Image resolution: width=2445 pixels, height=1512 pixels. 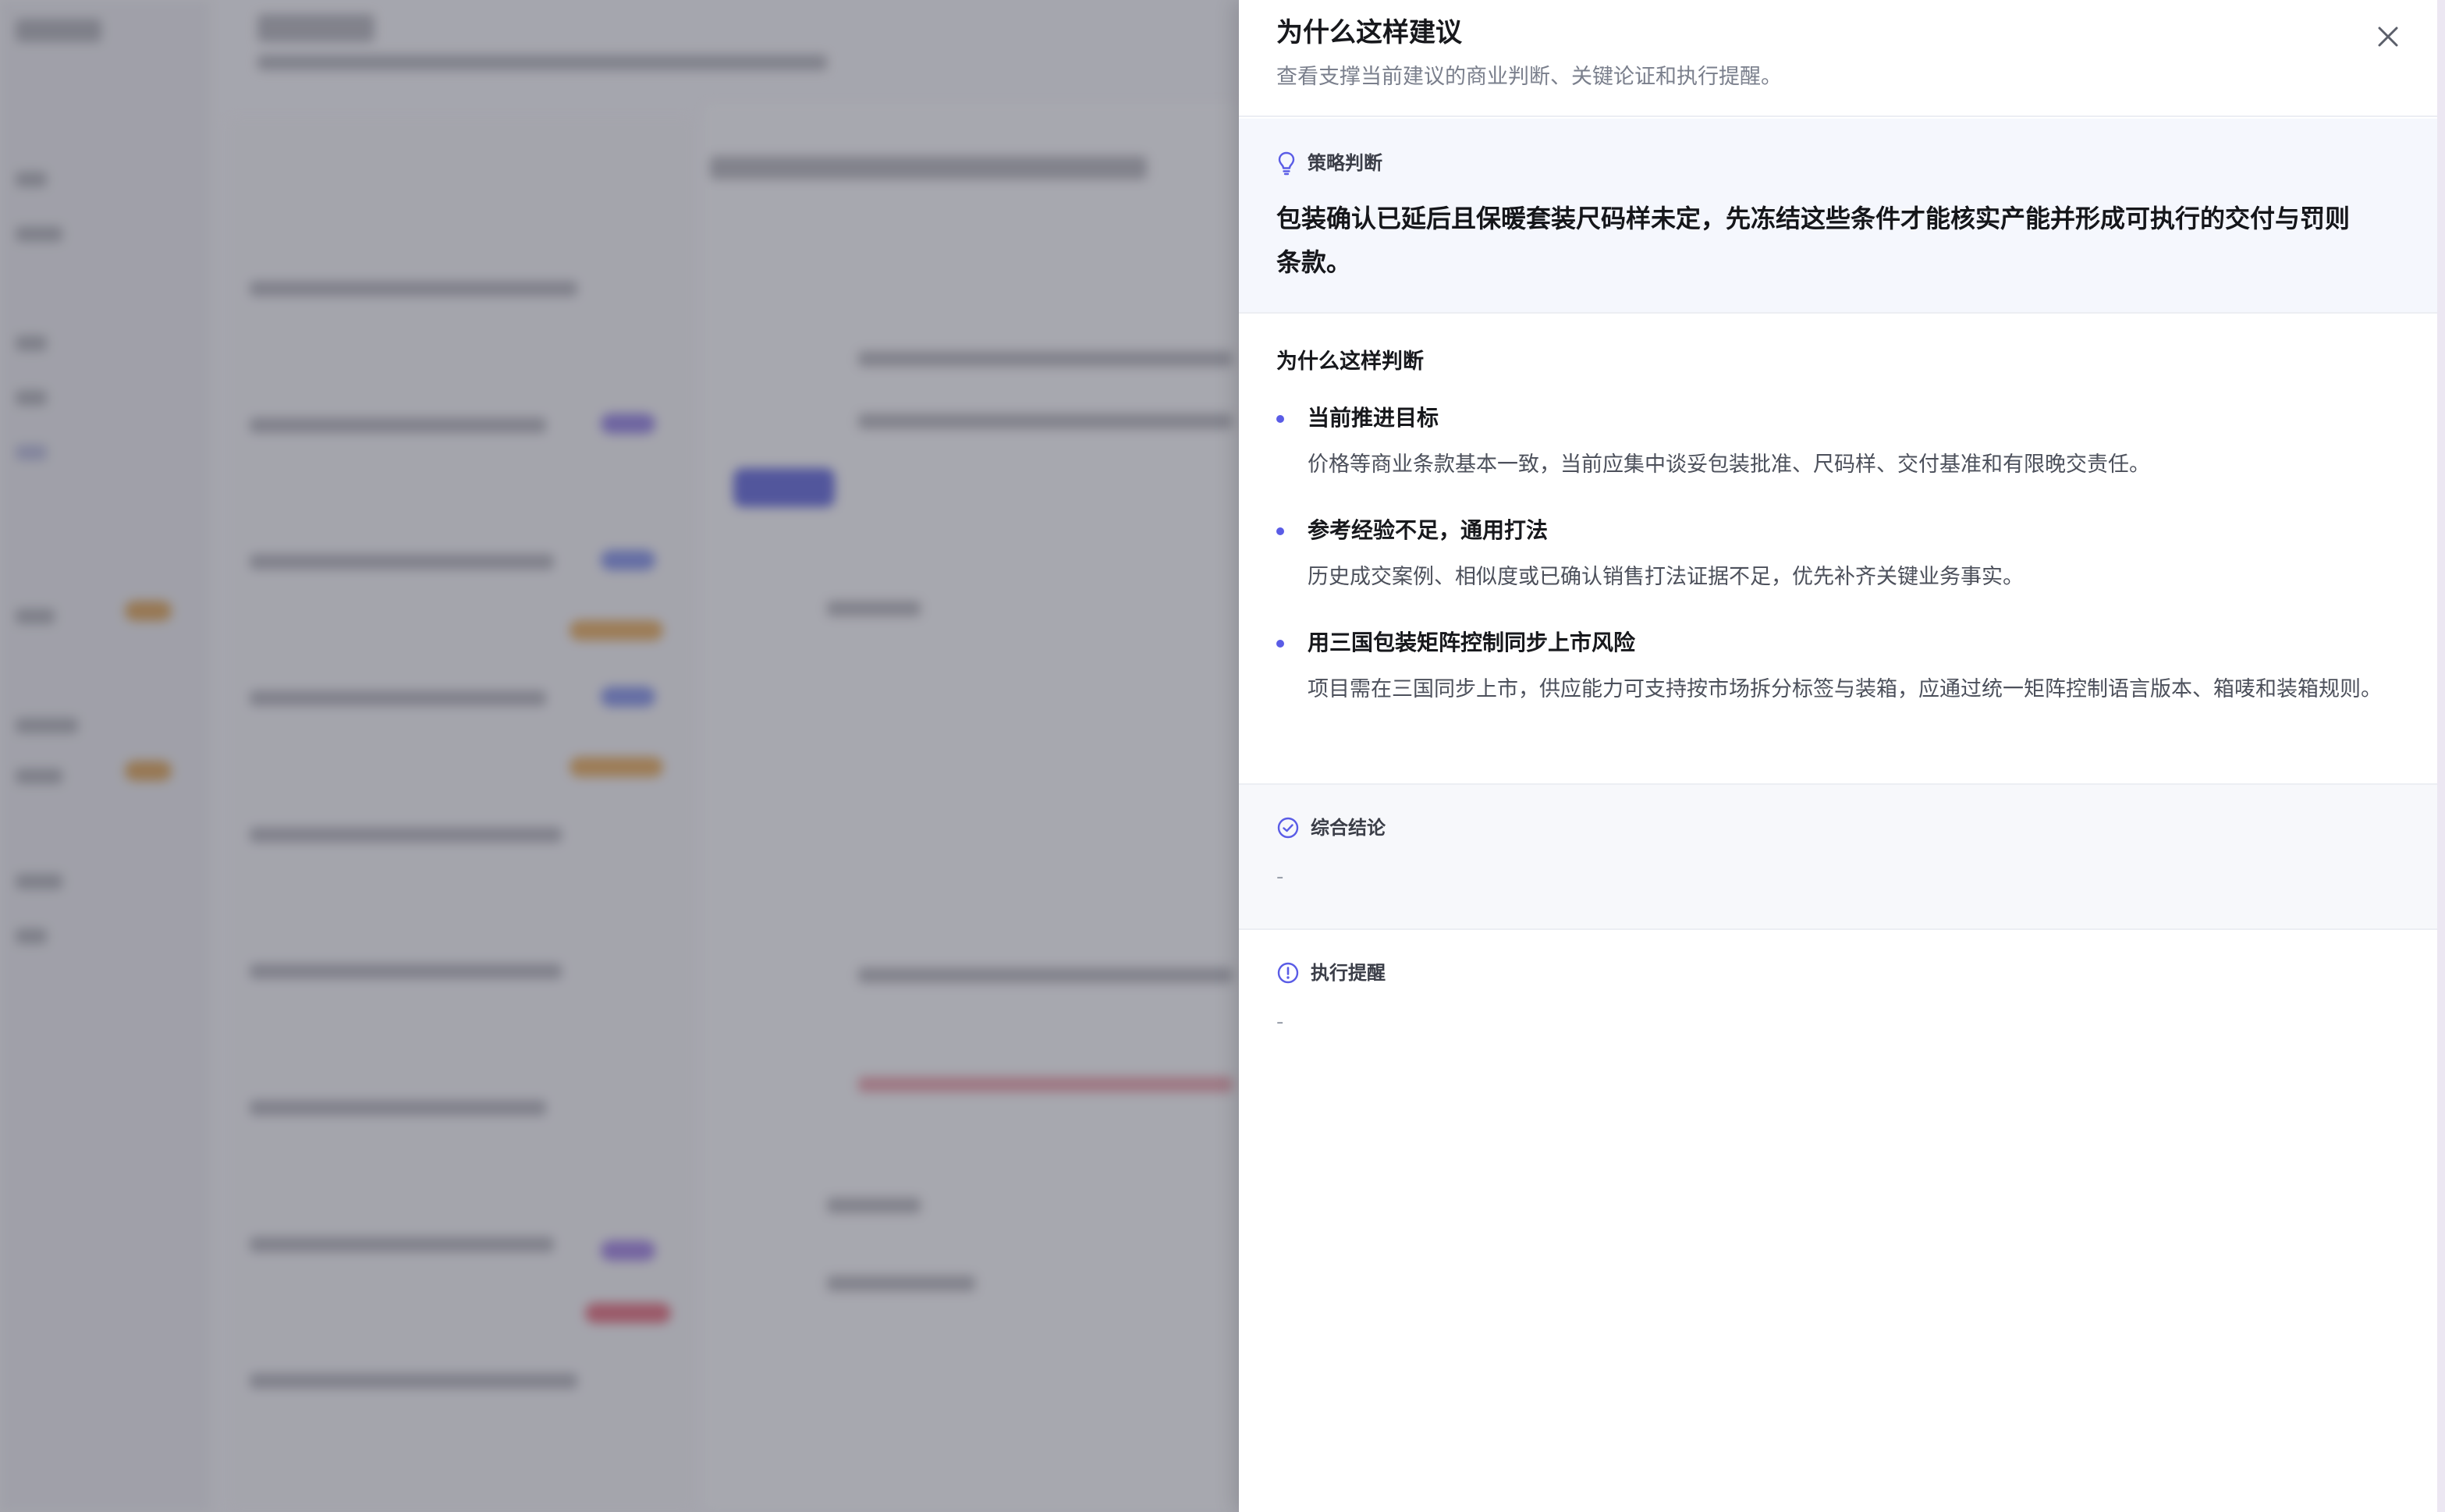 I want to click on close-icon, so click(x=2388, y=37).